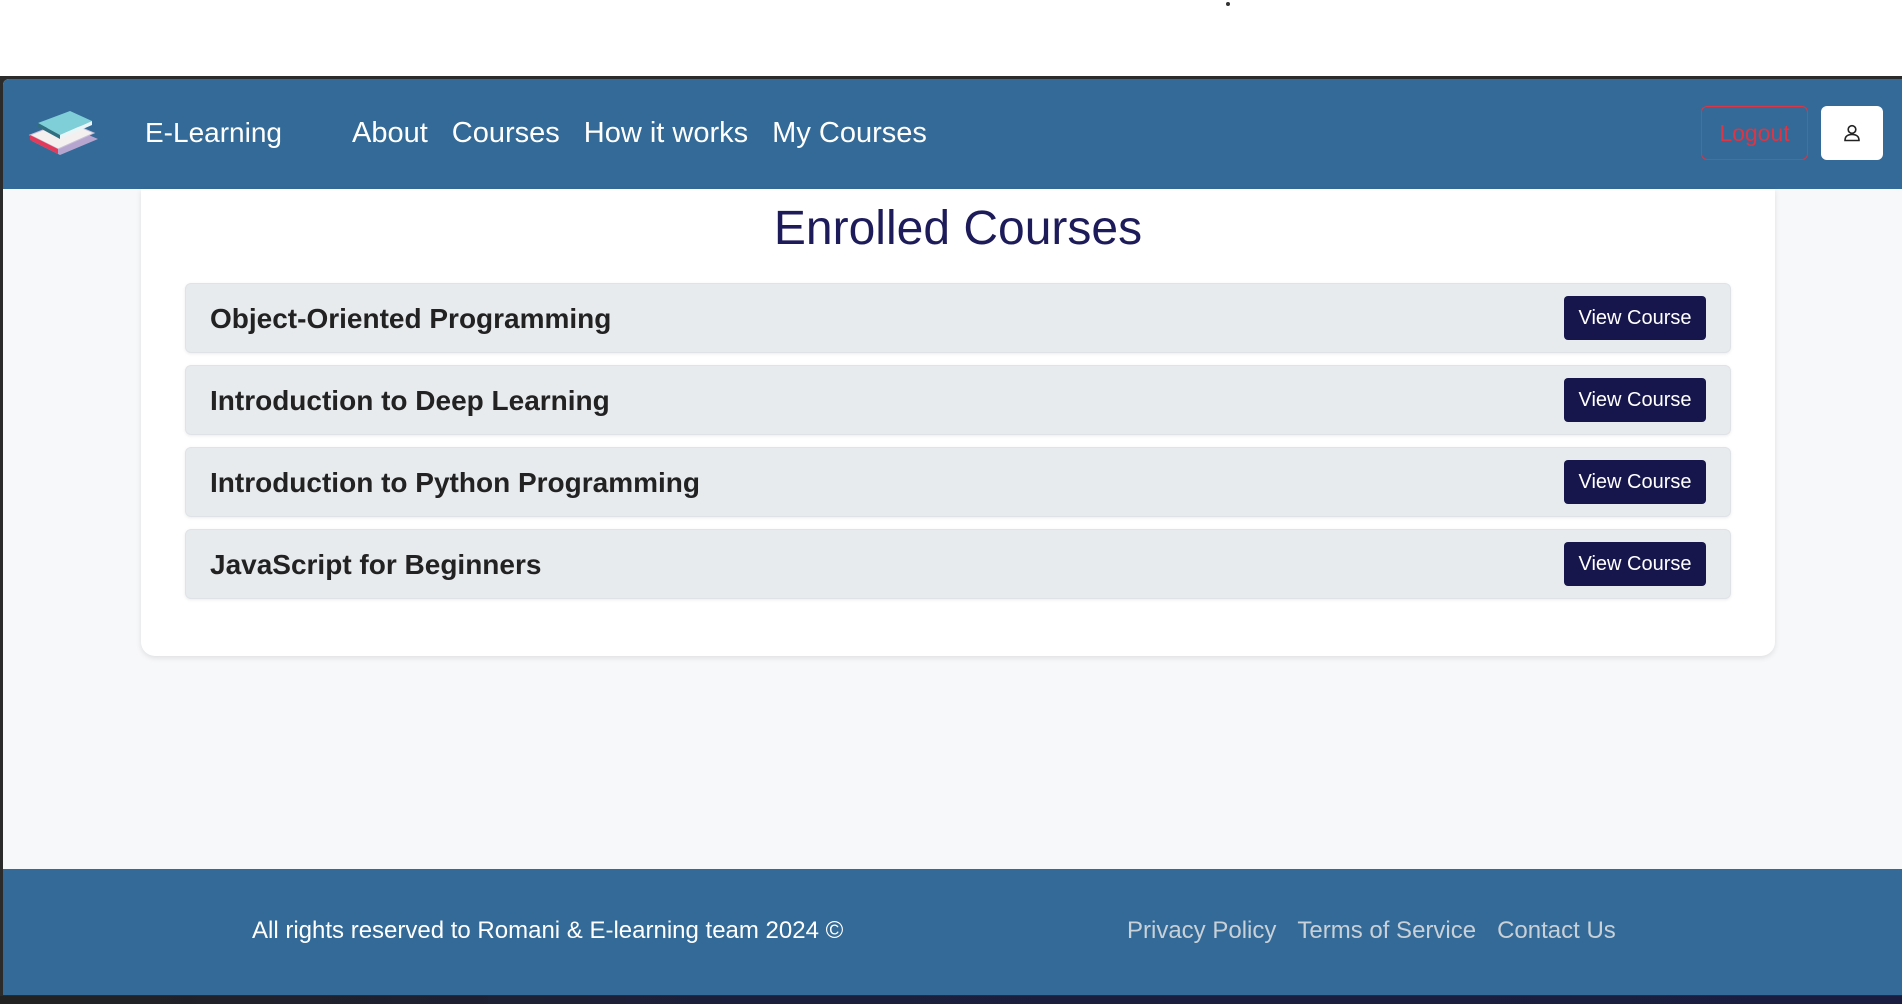 The height and width of the screenshot is (1004, 1902). What do you see at coordinates (506, 133) in the screenshot?
I see `nav-link-courses: Courses` at bounding box center [506, 133].